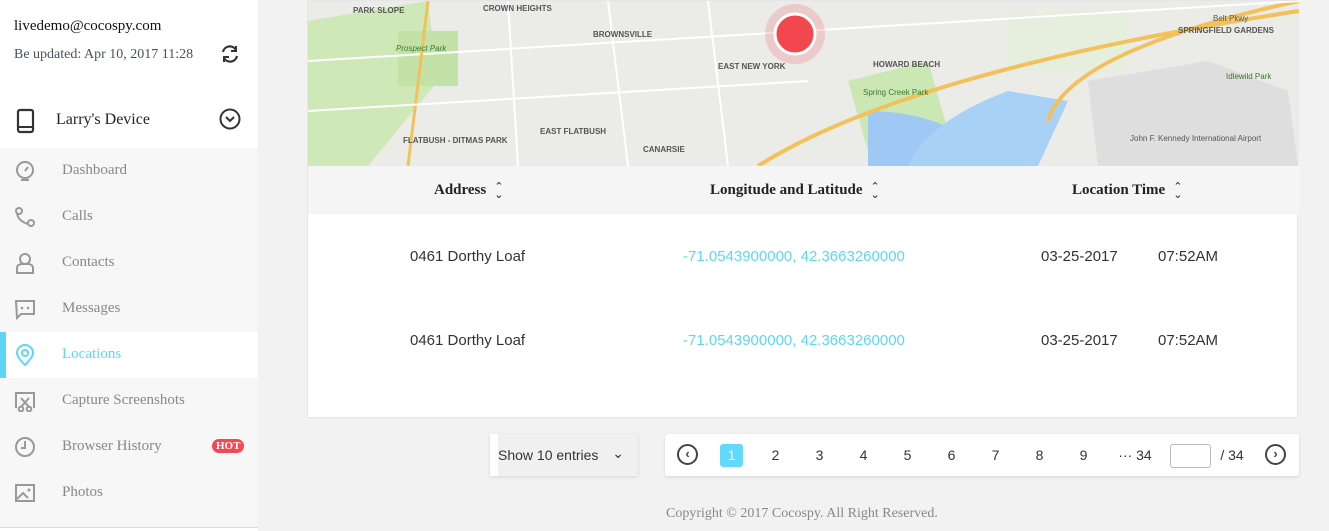 The image size is (1329, 531). I want to click on device-name: Larry's Device, so click(103, 119).